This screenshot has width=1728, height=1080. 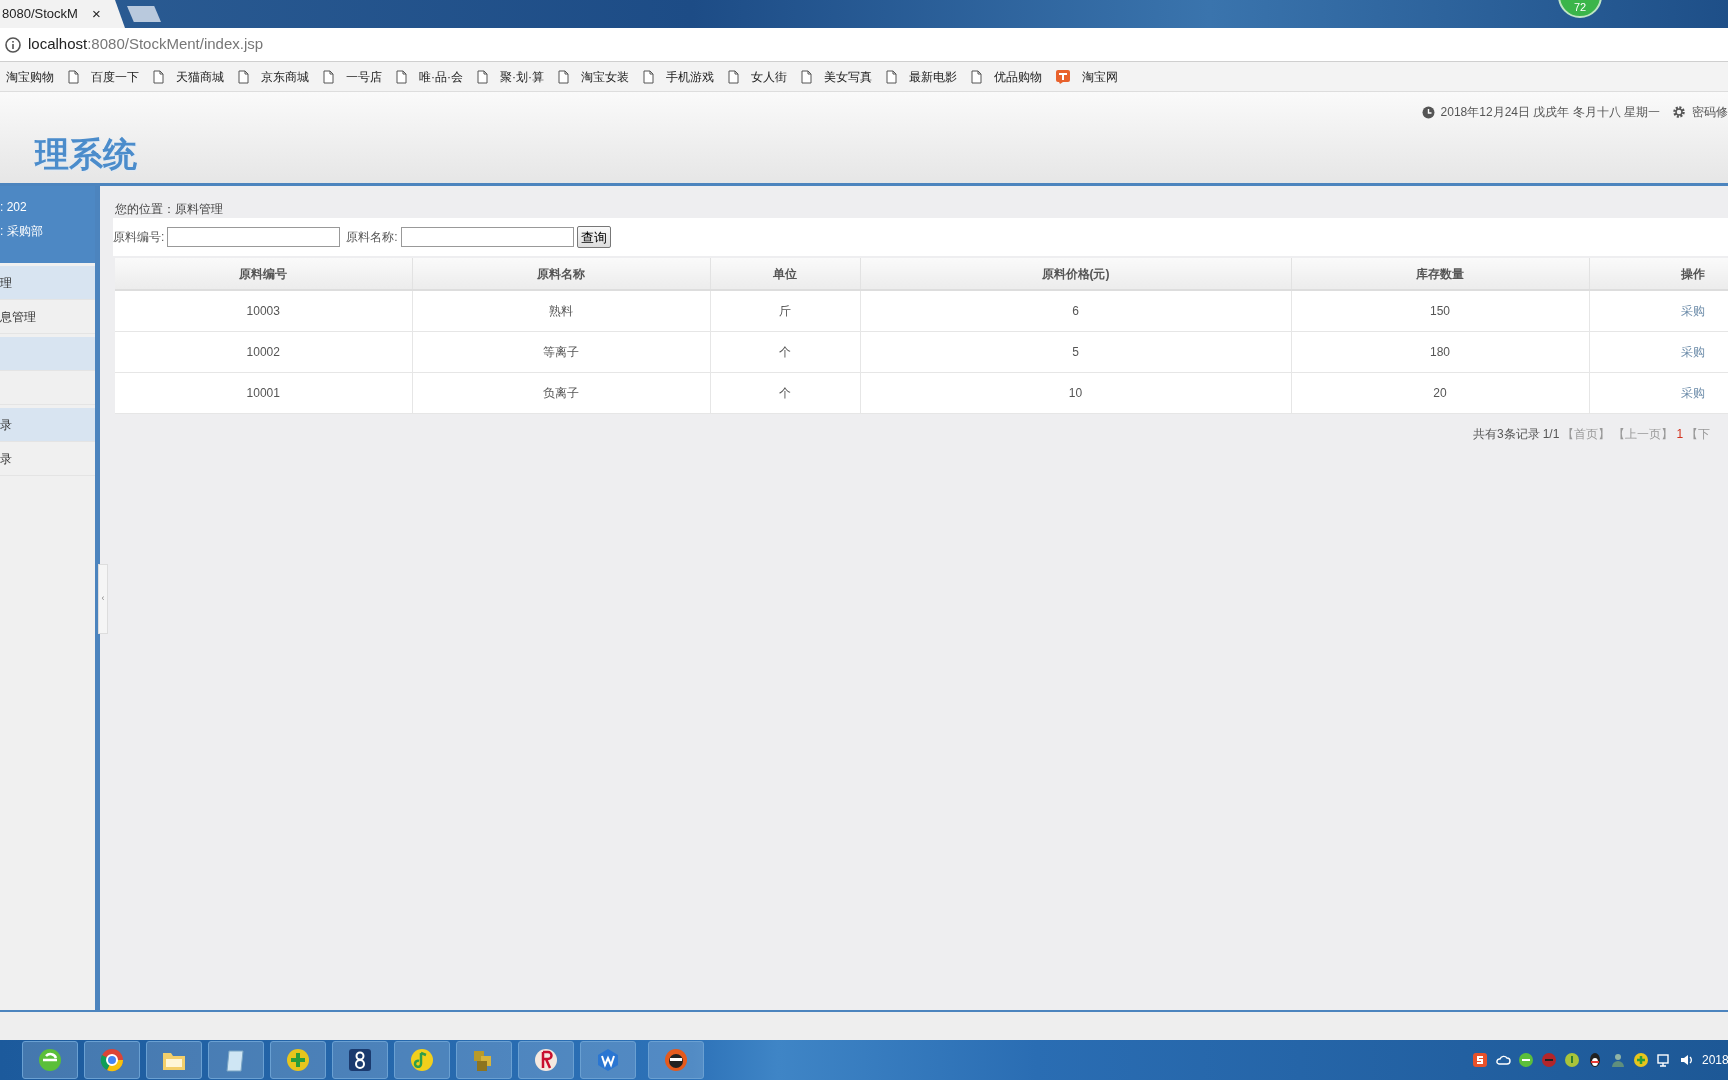 I want to click on current-page: 1, so click(x=1680, y=433).